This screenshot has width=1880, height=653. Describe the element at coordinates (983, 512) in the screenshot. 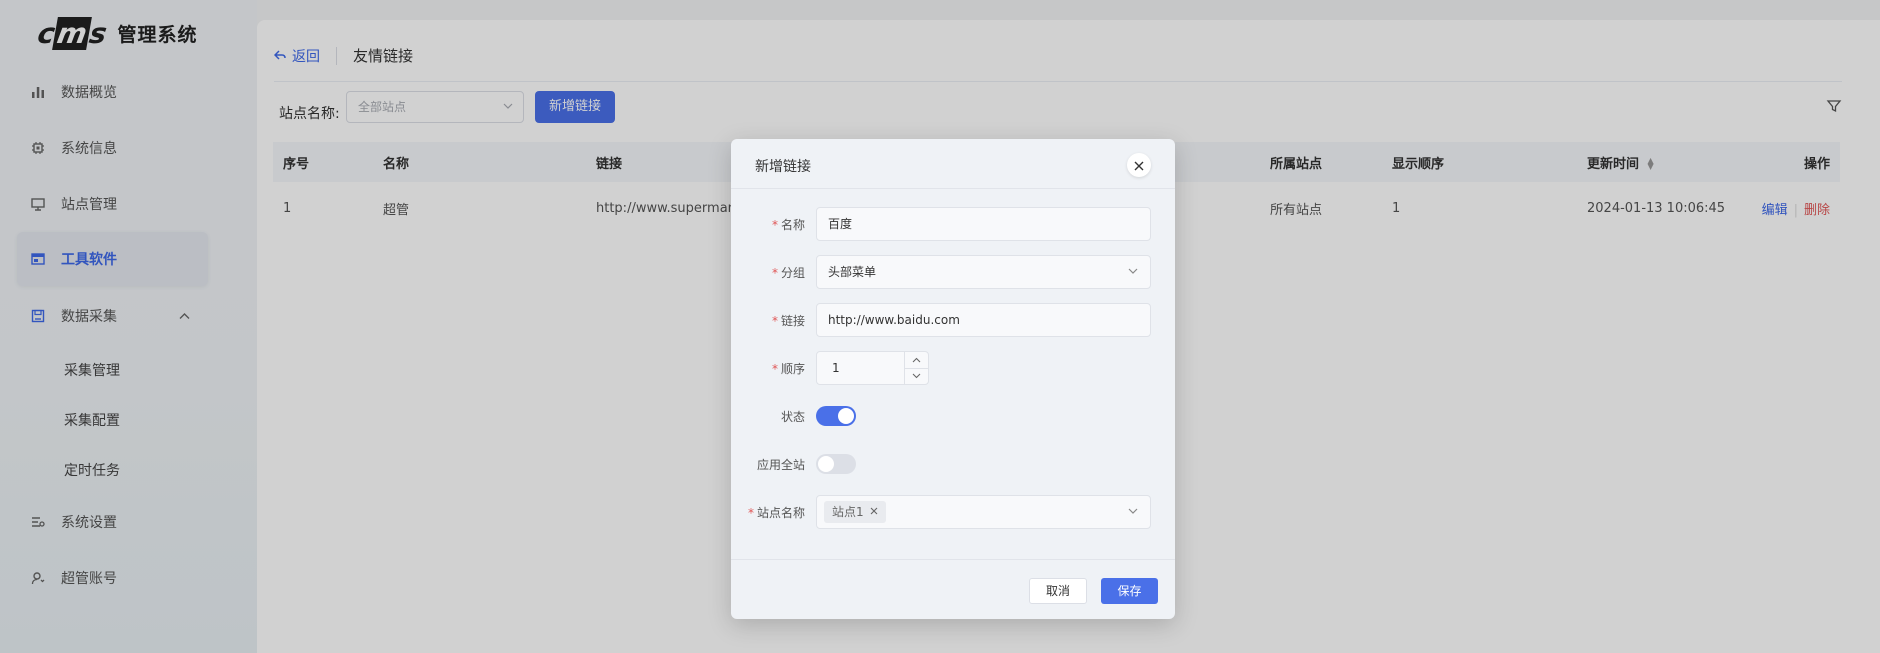

I see `site-multiselect: 站点1` at that location.